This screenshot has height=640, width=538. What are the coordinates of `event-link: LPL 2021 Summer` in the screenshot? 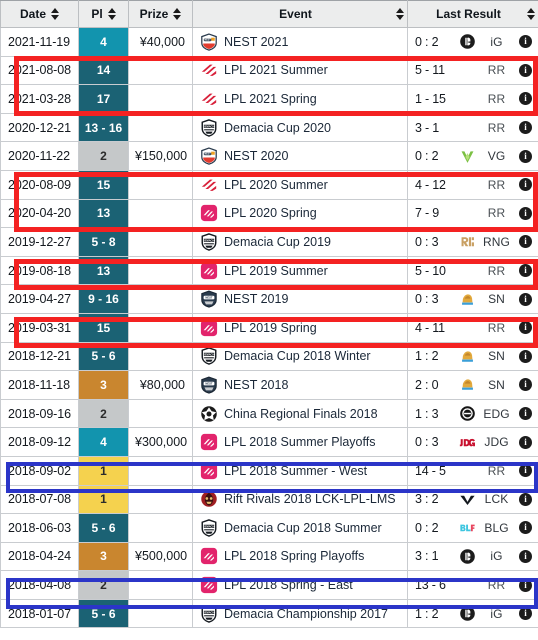 It's located at (276, 70).